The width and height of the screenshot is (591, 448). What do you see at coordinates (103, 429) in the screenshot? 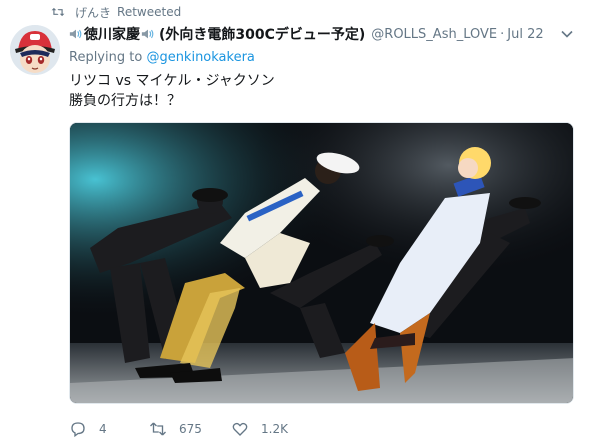
I see `reply-count: 4` at bounding box center [103, 429].